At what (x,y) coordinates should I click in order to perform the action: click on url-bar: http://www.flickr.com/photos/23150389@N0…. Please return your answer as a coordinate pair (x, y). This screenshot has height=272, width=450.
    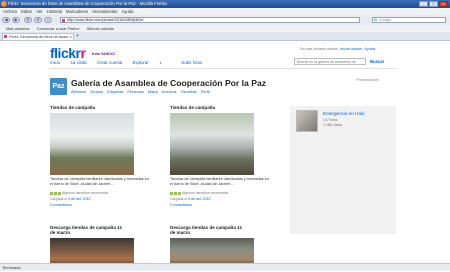
    Looking at the image, I should click on (210, 20).